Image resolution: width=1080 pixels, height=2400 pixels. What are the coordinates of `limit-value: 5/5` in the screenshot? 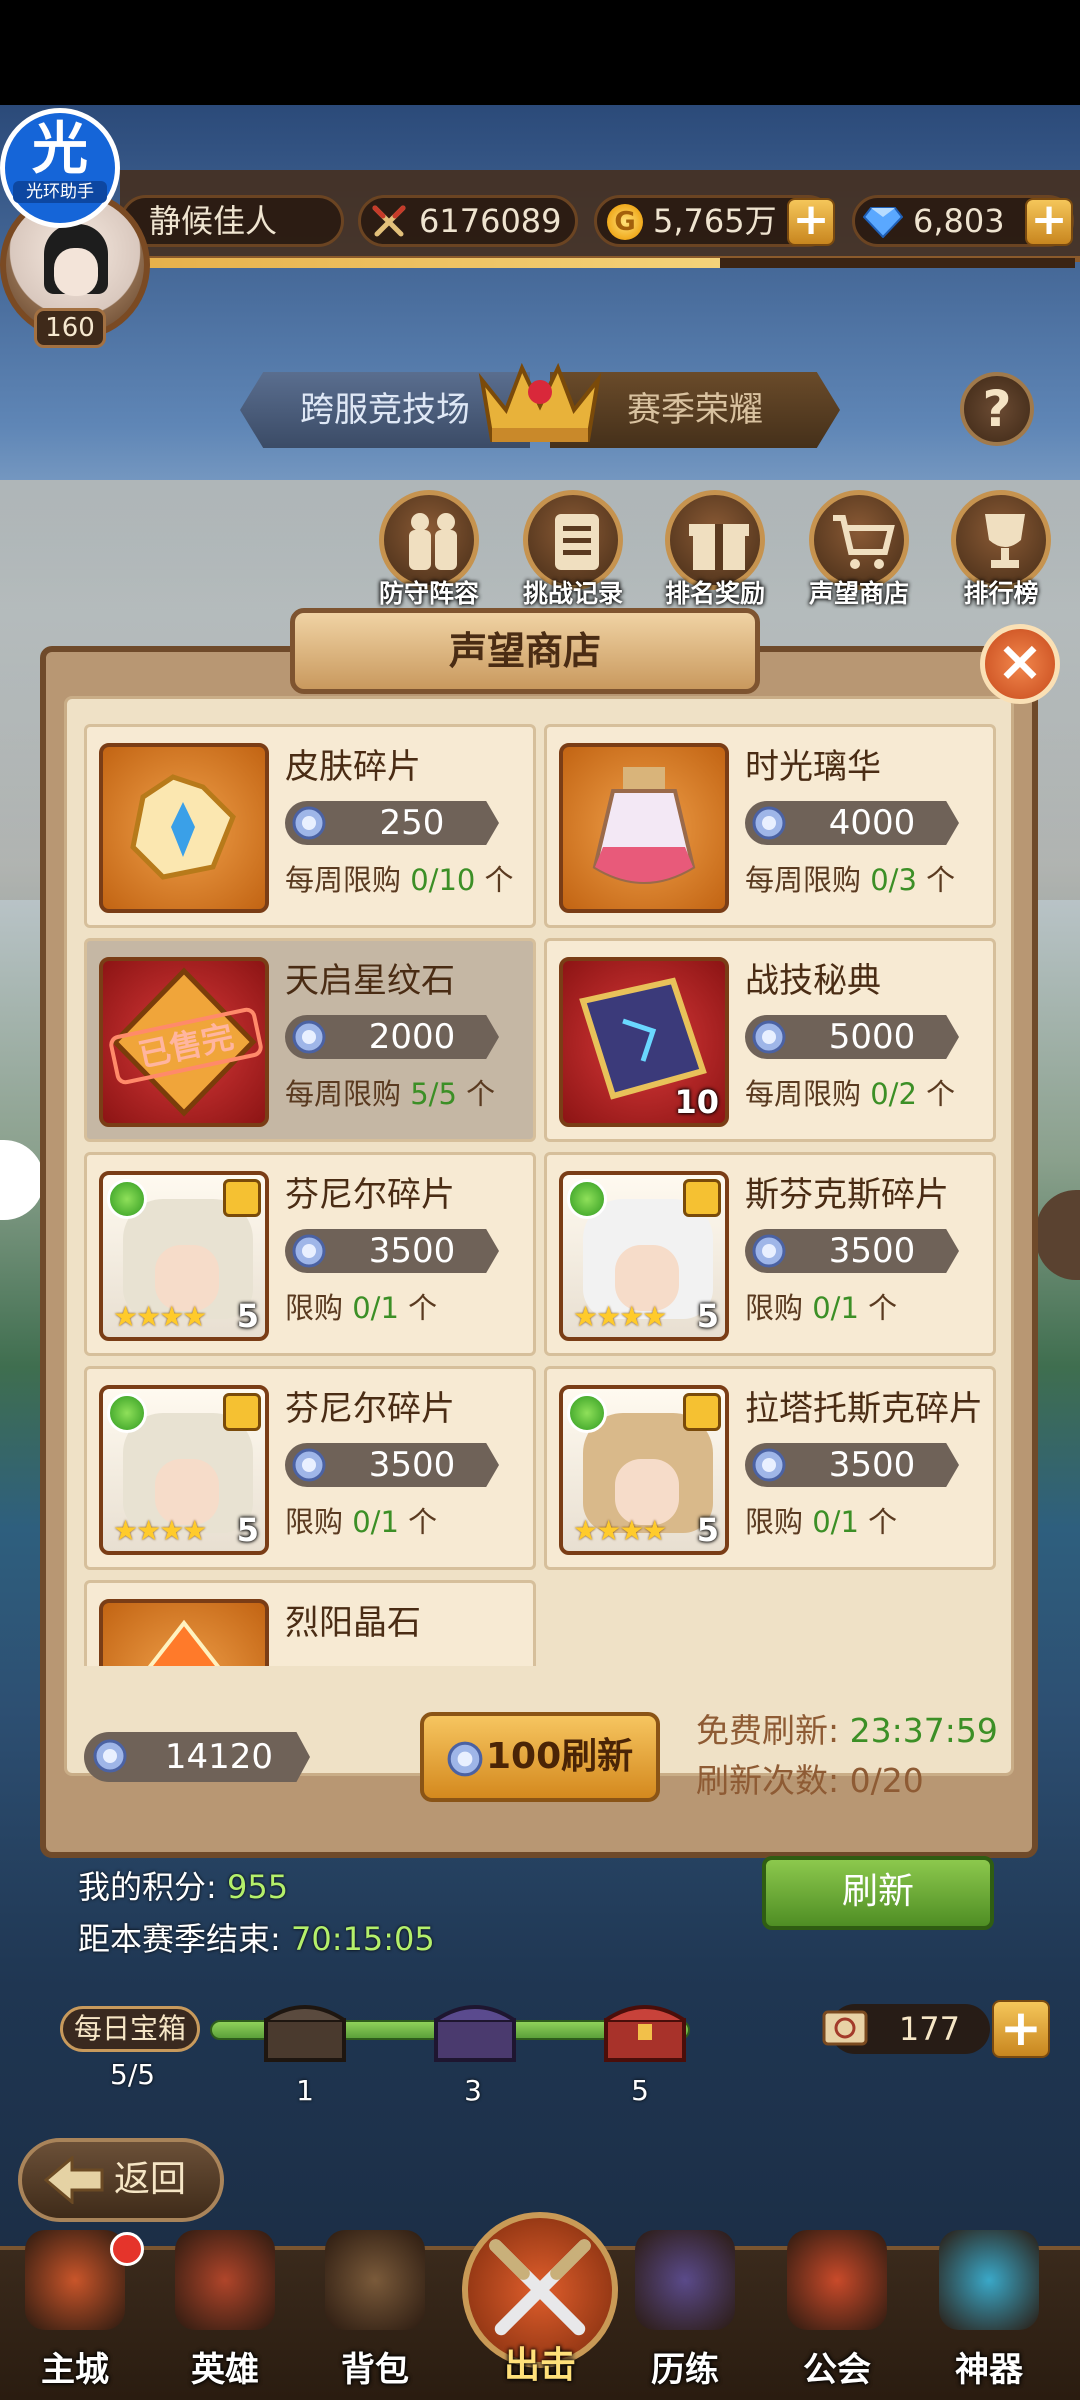 It's located at (433, 1094).